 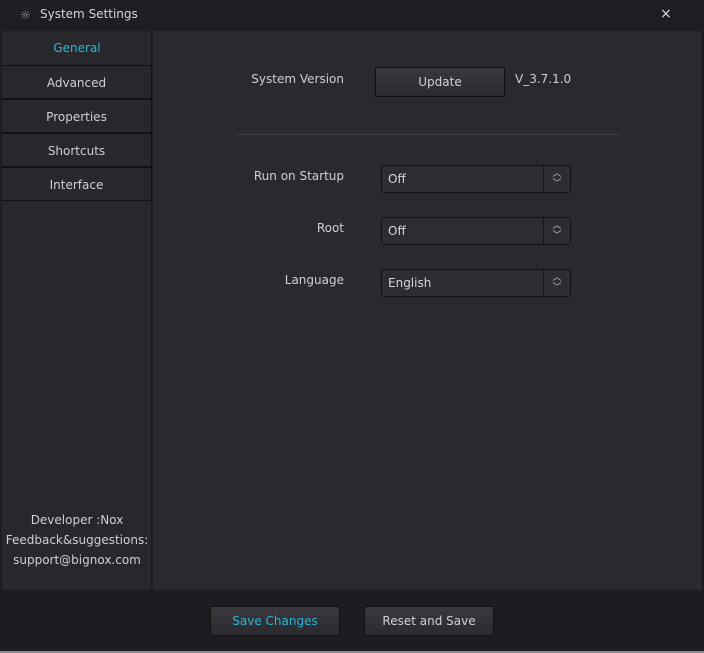 What do you see at coordinates (352, 15) in the screenshot?
I see `title-bar: ☼ System Settings ×` at bounding box center [352, 15].